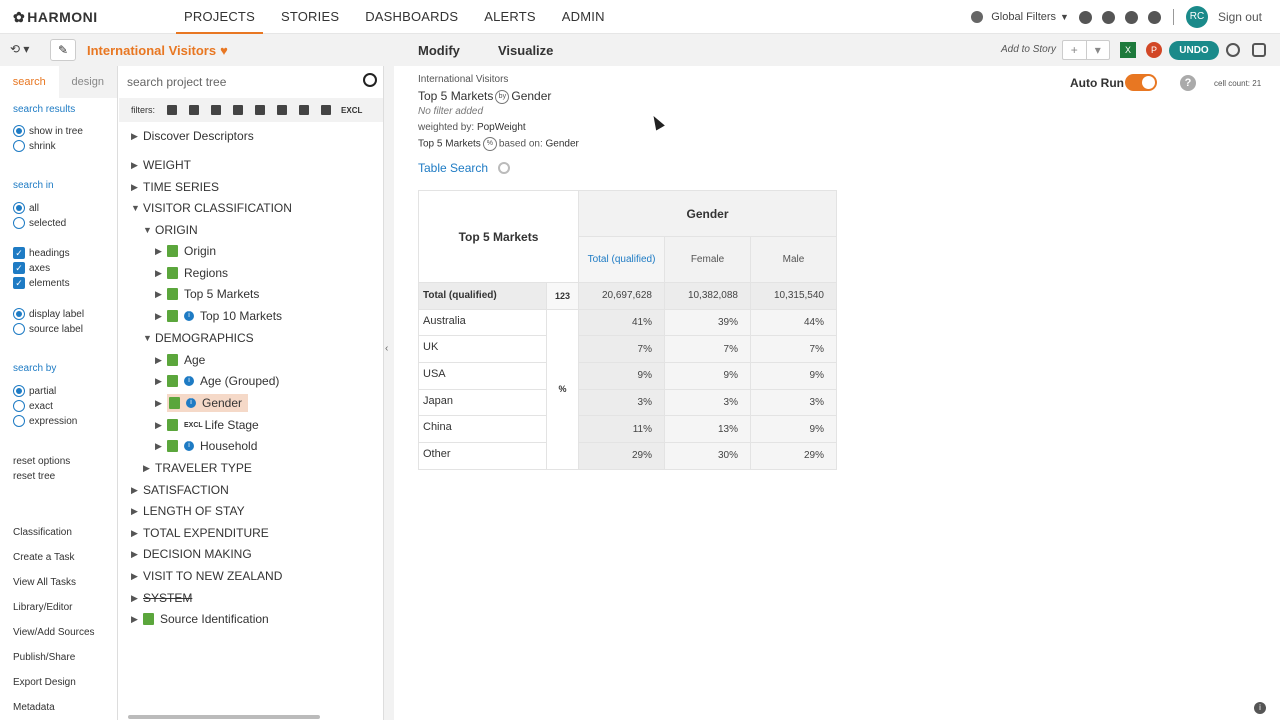 Image resolution: width=1280 pixels, height=720 pixels. Describe the element at coordinates (224, 50) in the screenshot. I see `heart-icon: ♥` at that location.